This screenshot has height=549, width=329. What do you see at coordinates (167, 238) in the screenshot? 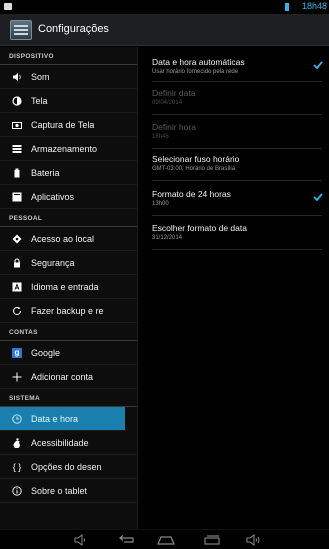
I see `setting-summary: 31/12/2014` at bounding box center [167, 238].